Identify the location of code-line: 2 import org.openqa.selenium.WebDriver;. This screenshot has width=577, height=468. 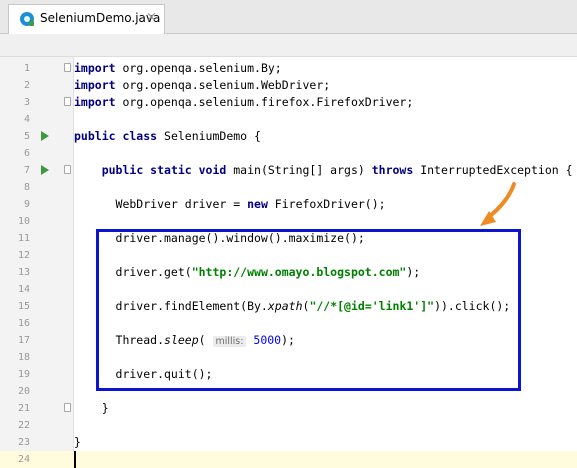
(288, 85).